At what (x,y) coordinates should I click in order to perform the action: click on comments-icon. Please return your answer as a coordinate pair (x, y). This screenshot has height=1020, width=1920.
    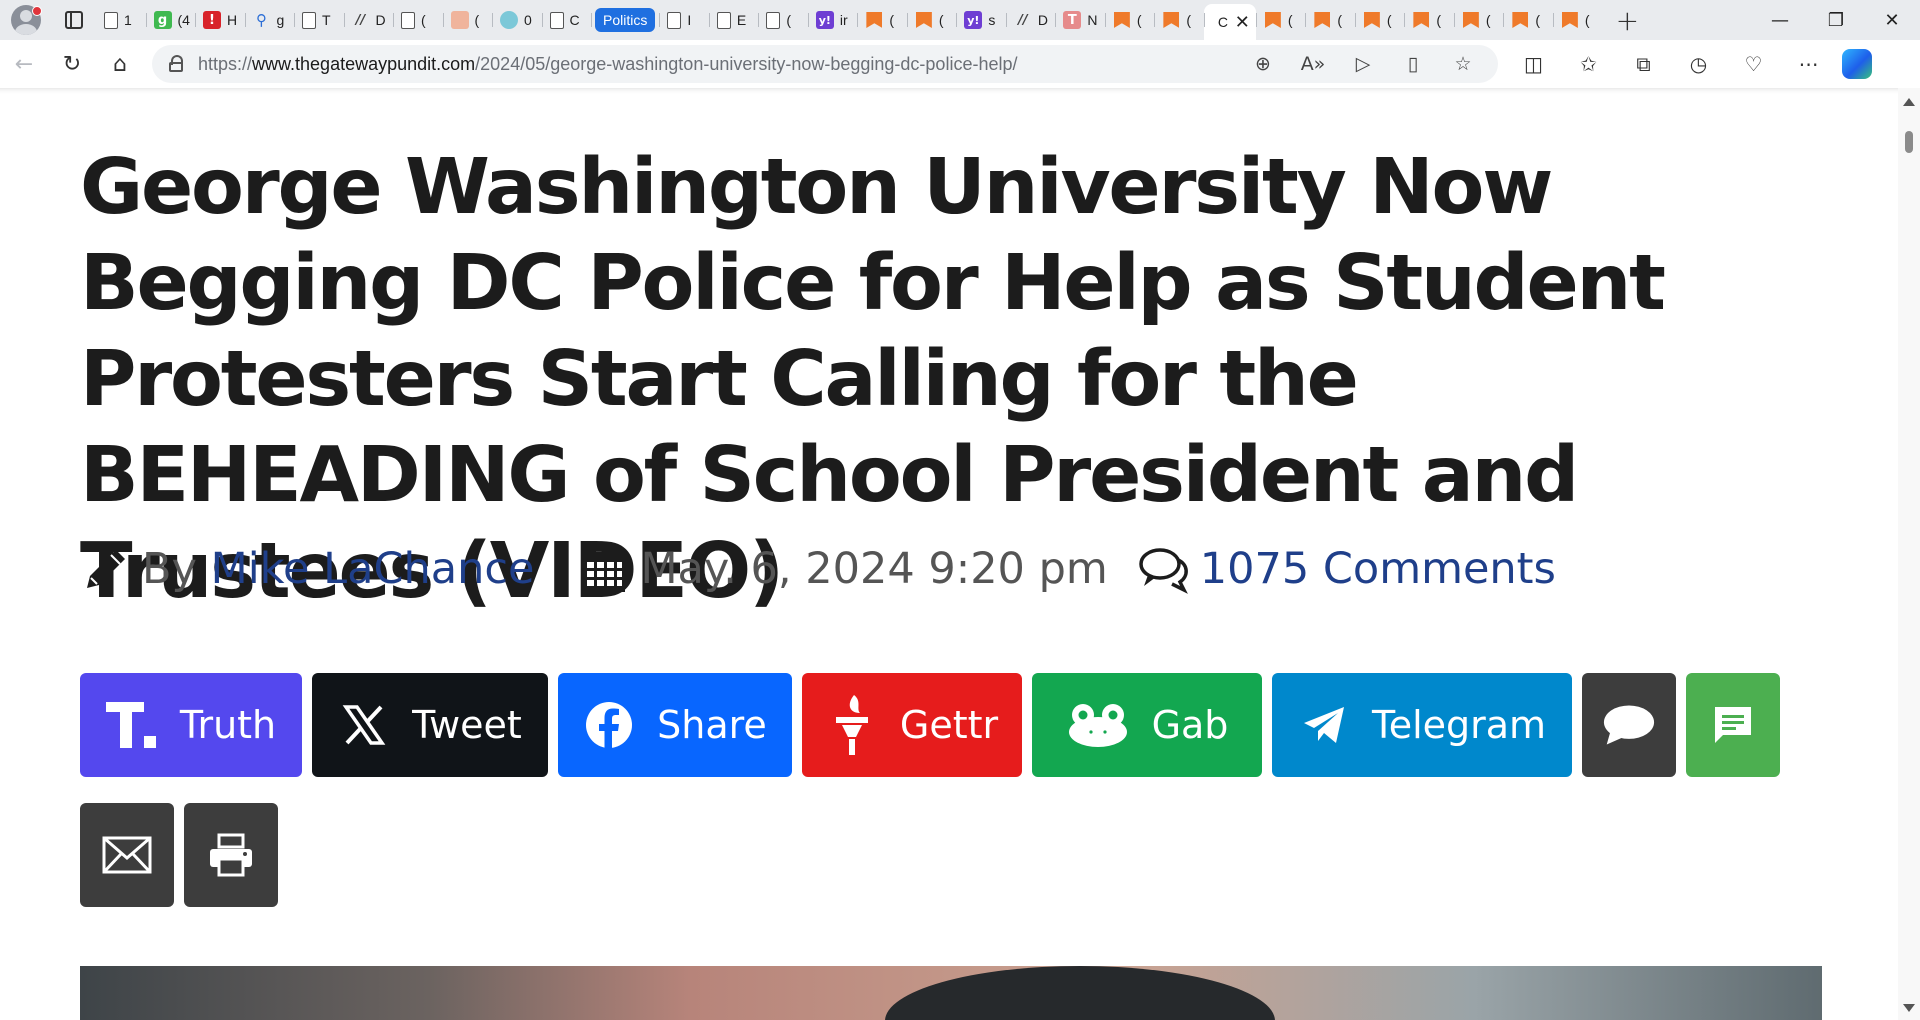
    Looking at the image, I should click on (1164, 569).